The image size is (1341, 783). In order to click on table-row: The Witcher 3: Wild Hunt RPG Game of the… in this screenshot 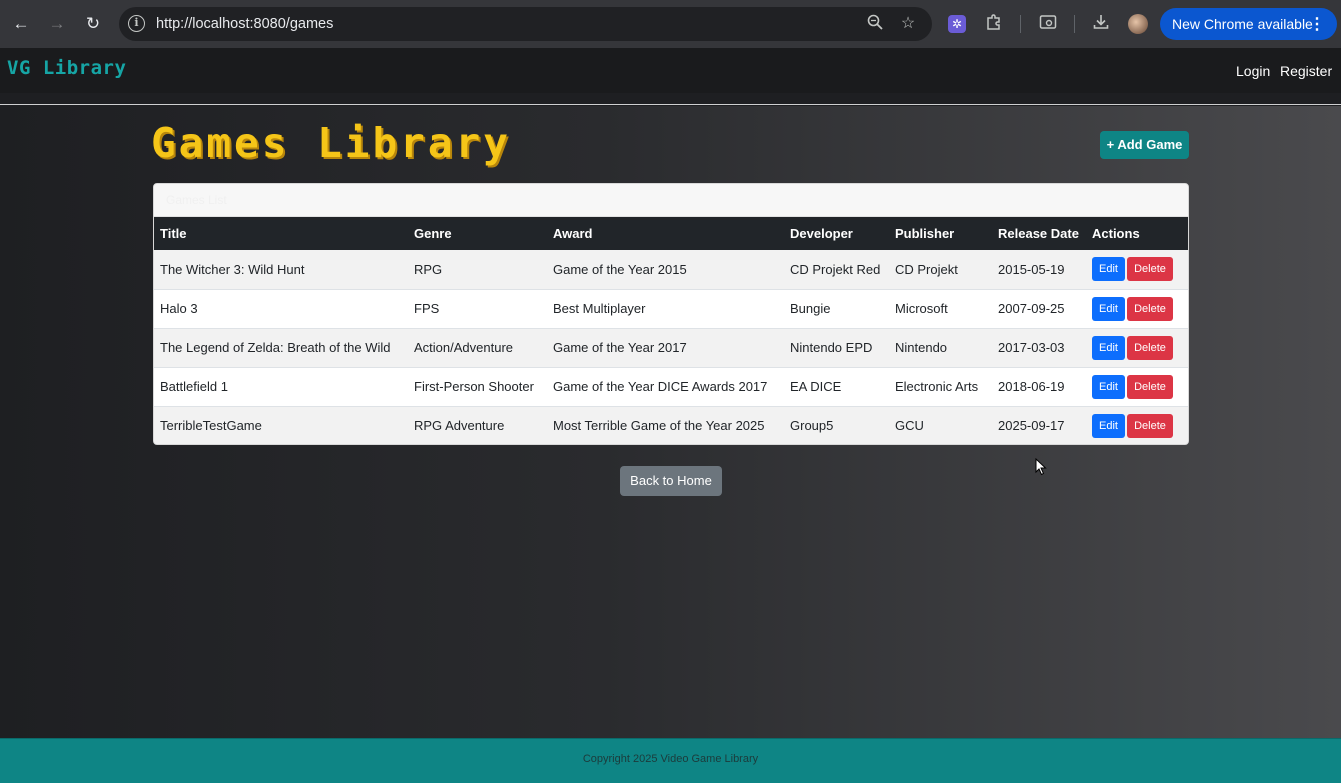, I will do `click(671, 269)`.